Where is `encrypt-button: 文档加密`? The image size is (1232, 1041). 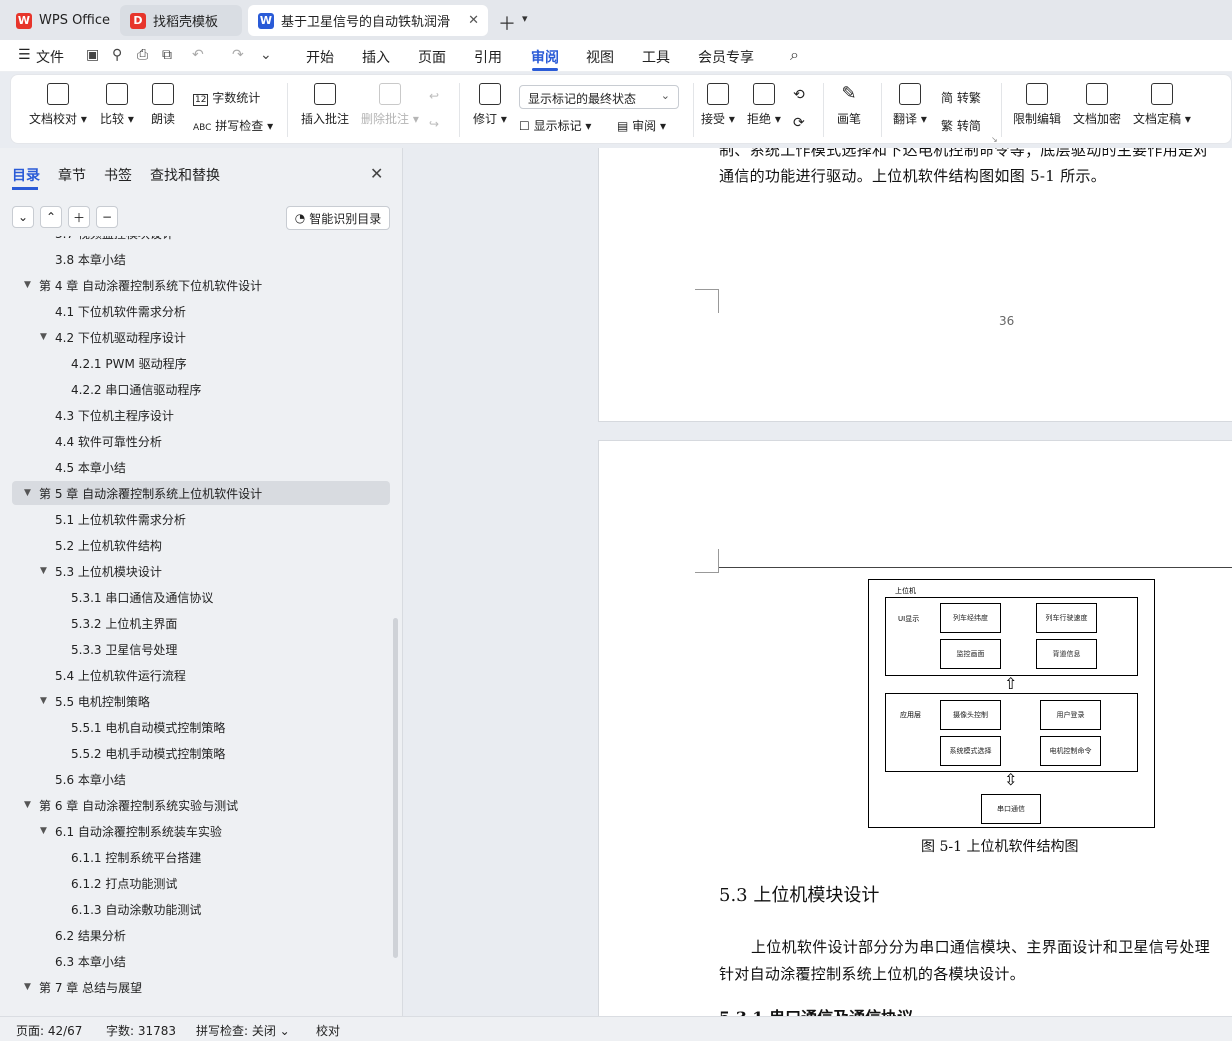
encrypt-button: 文档加密 is located at coordinates (1097, 105).